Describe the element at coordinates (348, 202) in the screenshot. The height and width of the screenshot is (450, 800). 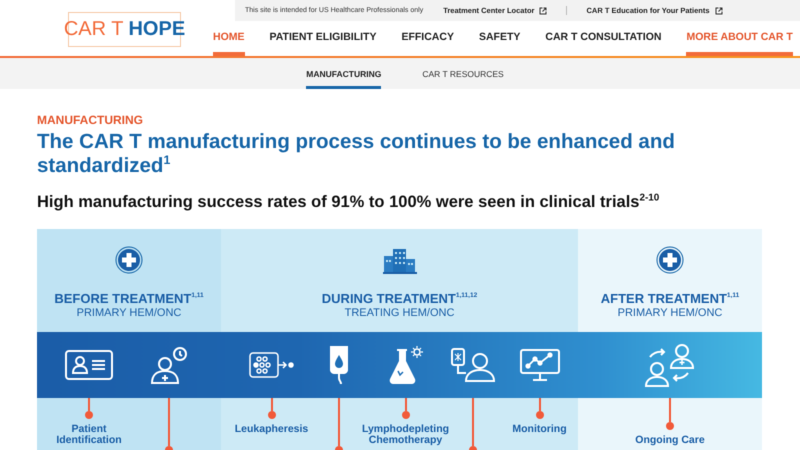
I see `page-subtitle: High manufacturing success rates of 91% to 100% were seen in clinical trials$^{2-10}$` at that location.